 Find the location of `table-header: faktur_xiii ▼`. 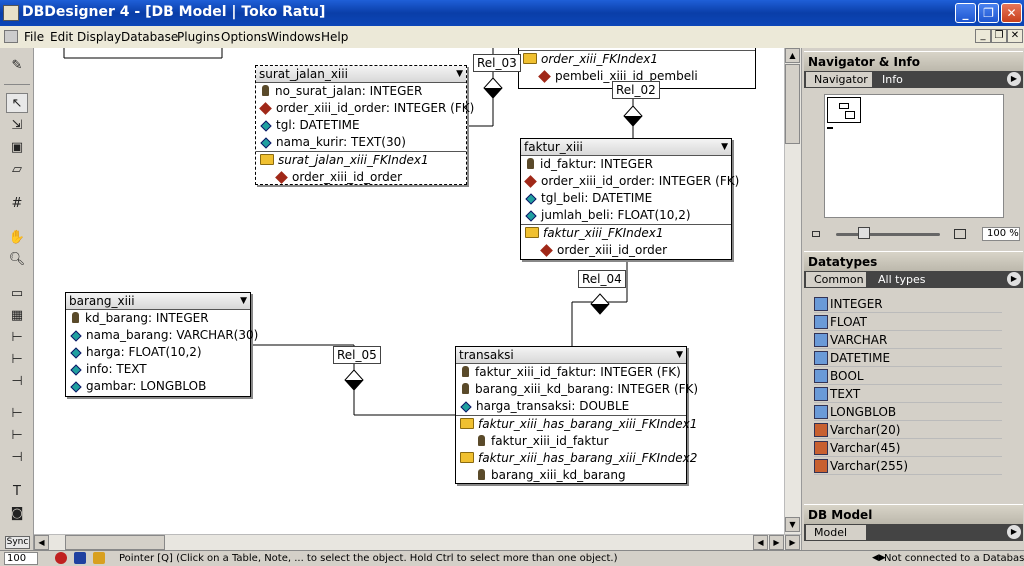

table-header: faktur_xiii ▼ is located at coordinates (626, 147).